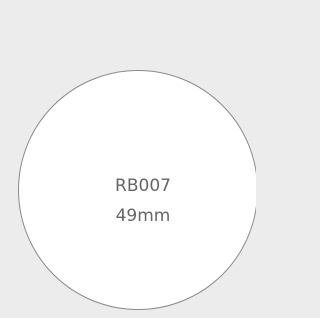 The image size is (320, 318). I want to click on label-code: RB007, so click(143, 186).